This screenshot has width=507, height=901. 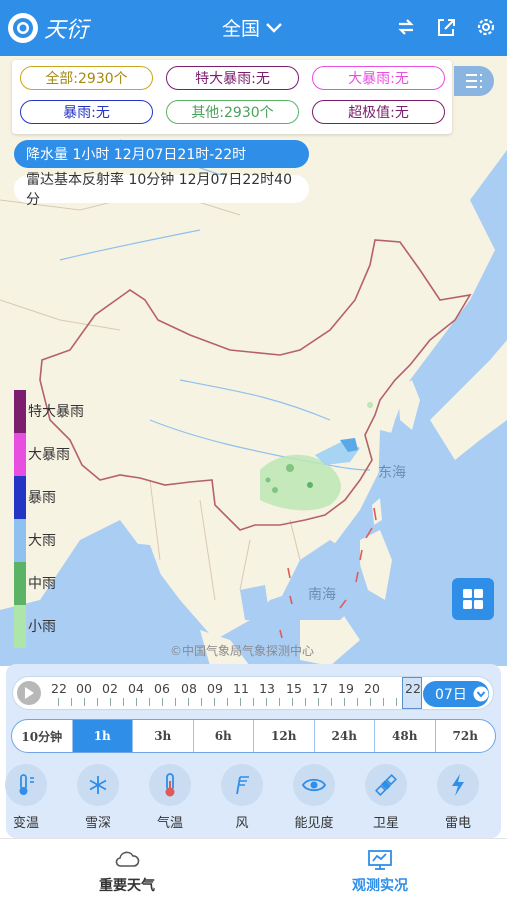 I want to click on category-temperature: 气温, so click(x=170, y=795).